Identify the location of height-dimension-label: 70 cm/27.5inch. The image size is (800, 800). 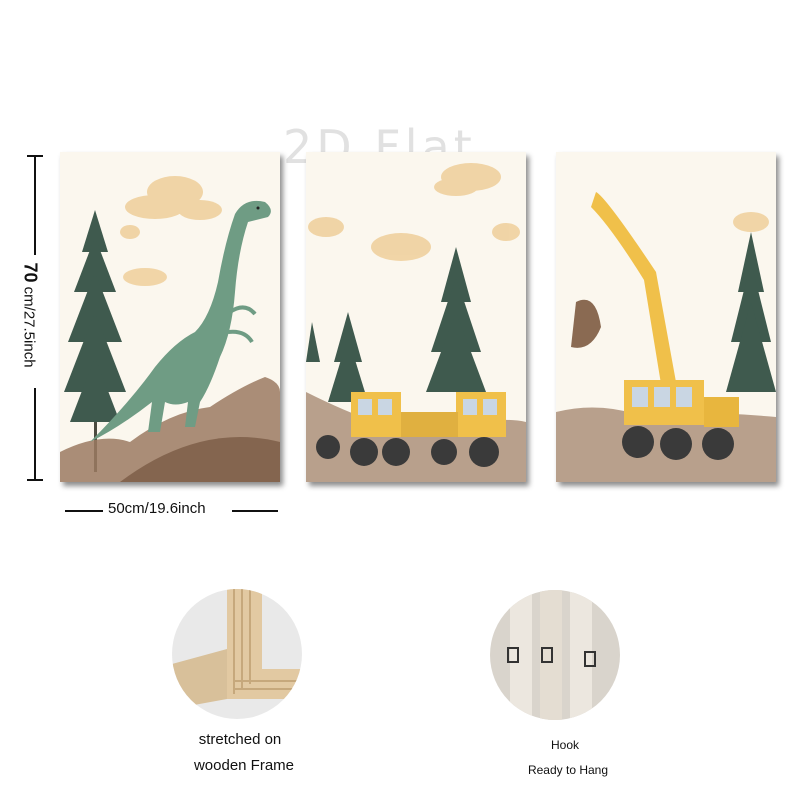
(30, 314).